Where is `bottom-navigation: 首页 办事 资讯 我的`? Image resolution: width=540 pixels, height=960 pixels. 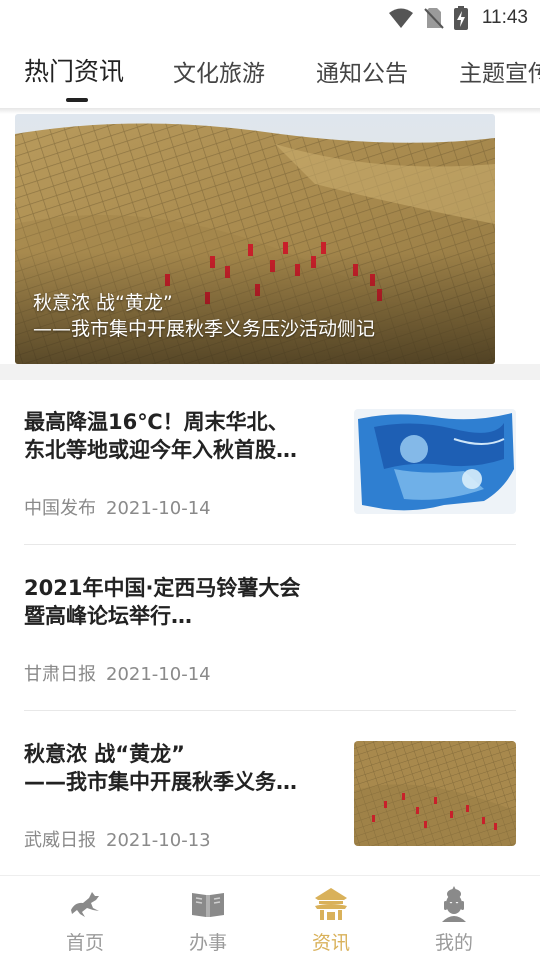 bottom-navigation: 首页 办事 资讯 我的 is located at coordinates (270, 917).